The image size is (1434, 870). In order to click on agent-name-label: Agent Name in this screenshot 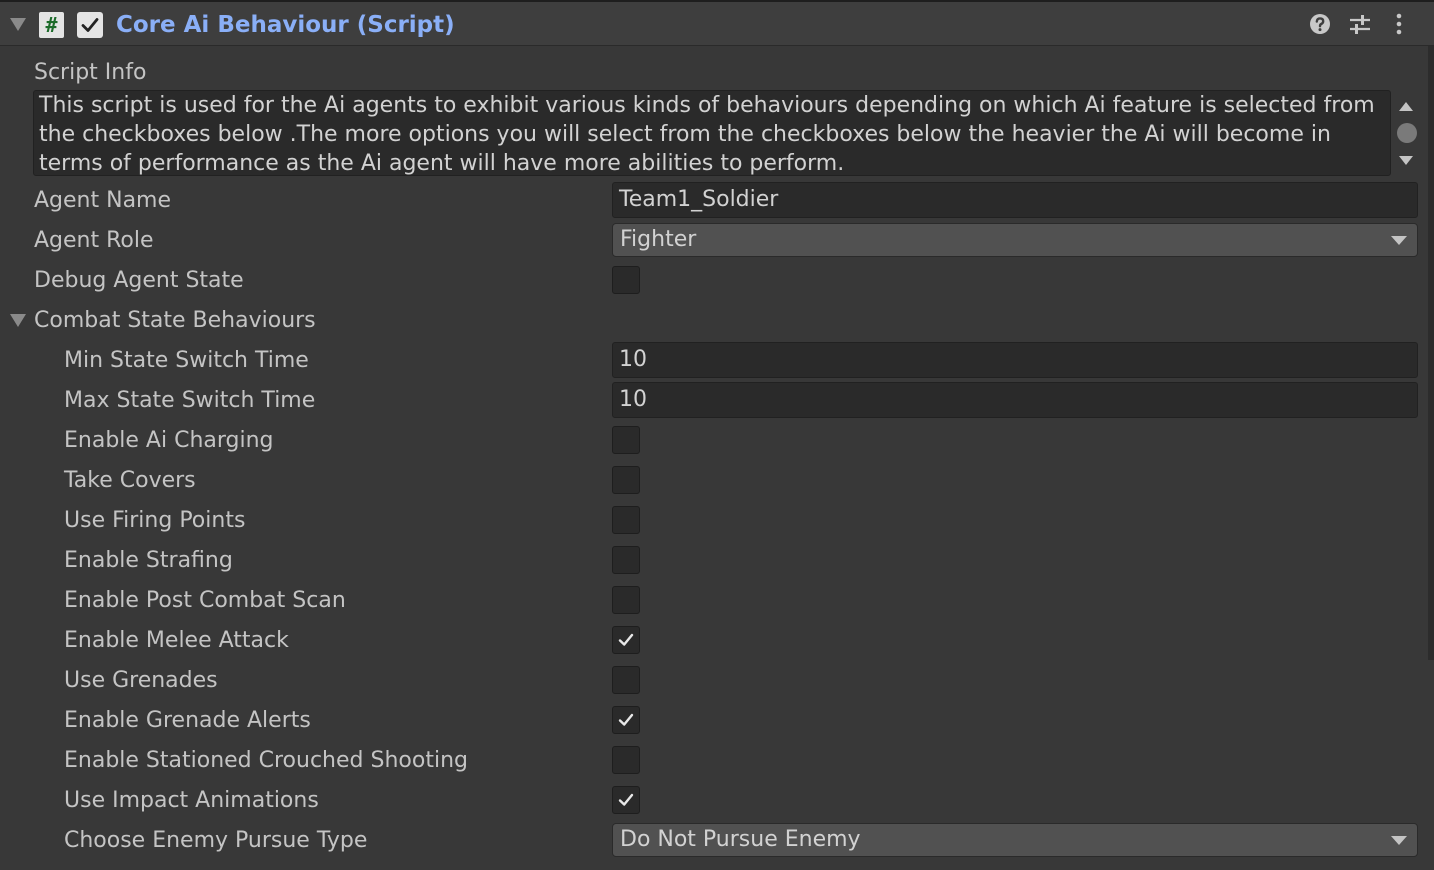, I will do `click(103, 200)`.